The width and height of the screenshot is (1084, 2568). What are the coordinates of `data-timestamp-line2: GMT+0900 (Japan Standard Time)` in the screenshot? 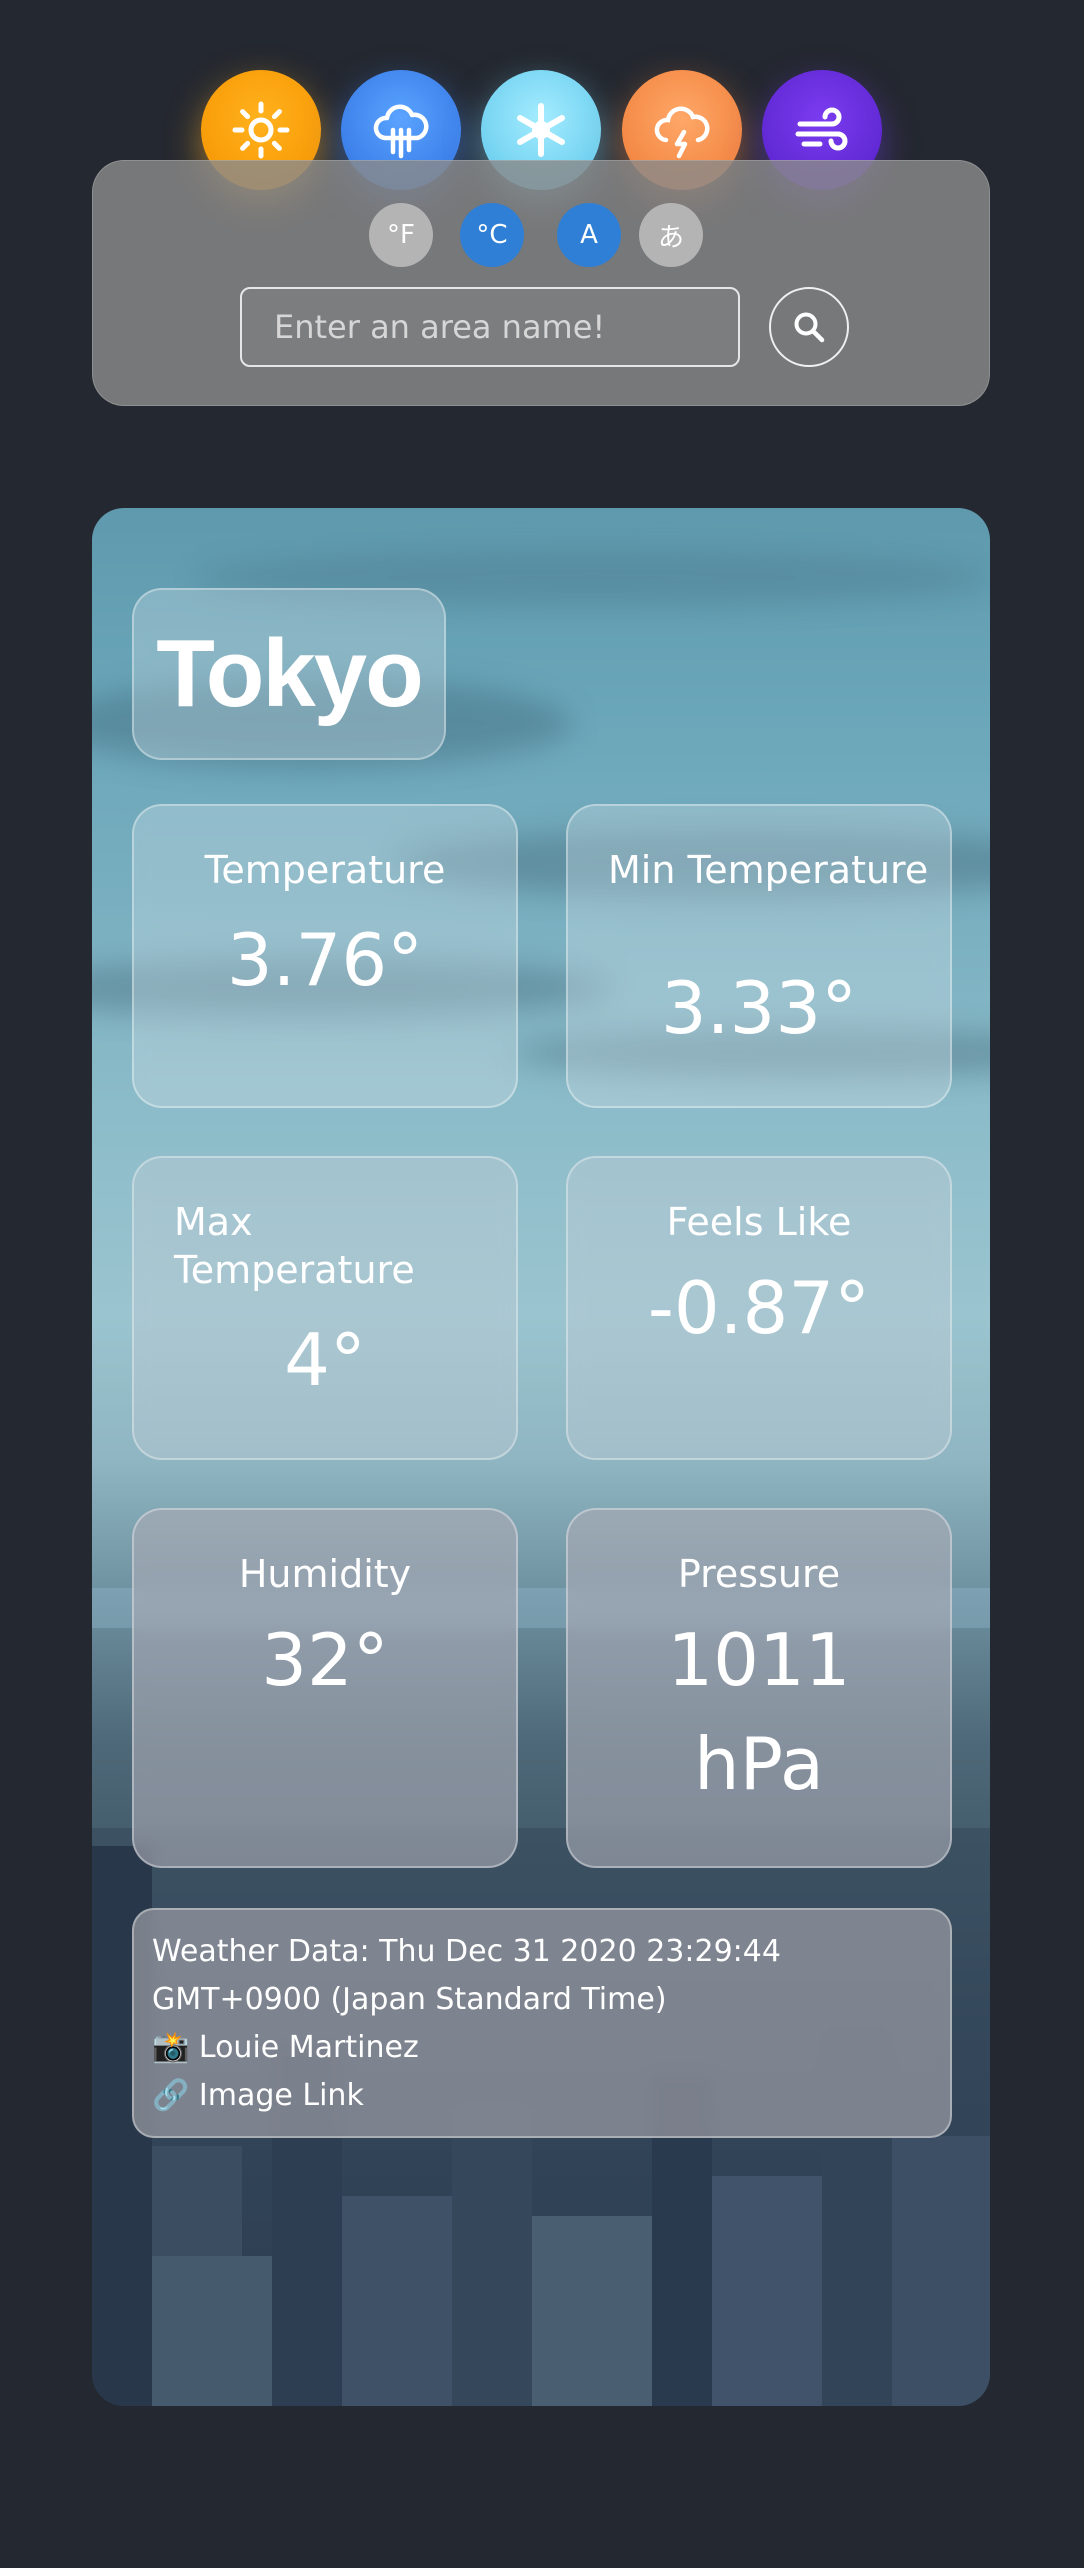 It's located at (409, 1999).